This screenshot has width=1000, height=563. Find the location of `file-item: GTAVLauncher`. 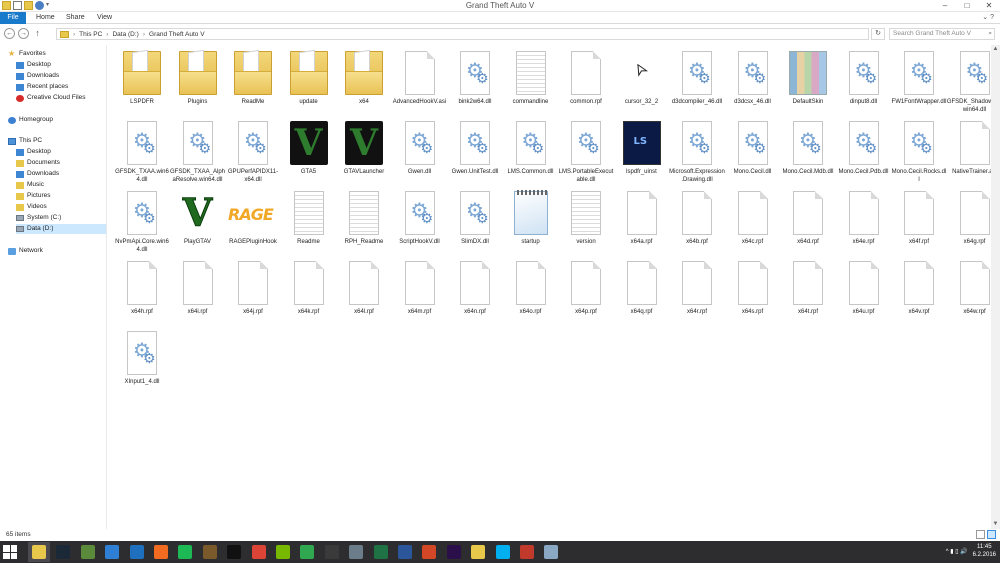

file-item: GTAVLauncher is located at coordinates (364, 151).